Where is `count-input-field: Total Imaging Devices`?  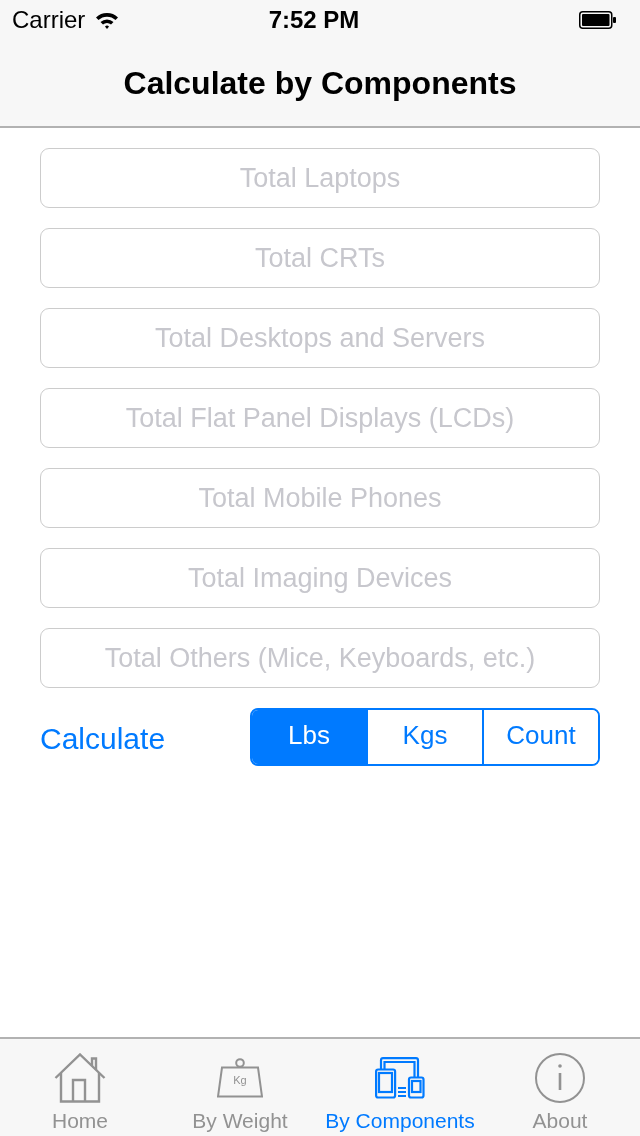 count-input-field: Total Imaging Devices is located at coordinates (320, 578).